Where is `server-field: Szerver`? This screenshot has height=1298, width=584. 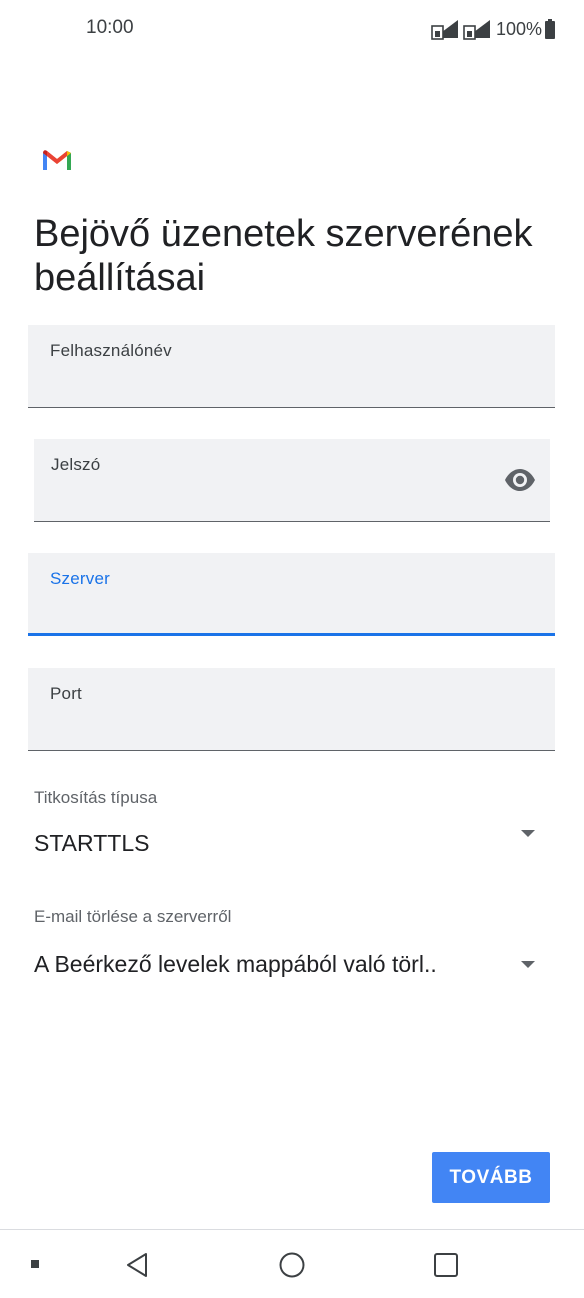 server-field: Szerver is located at coordinates (291, 594).